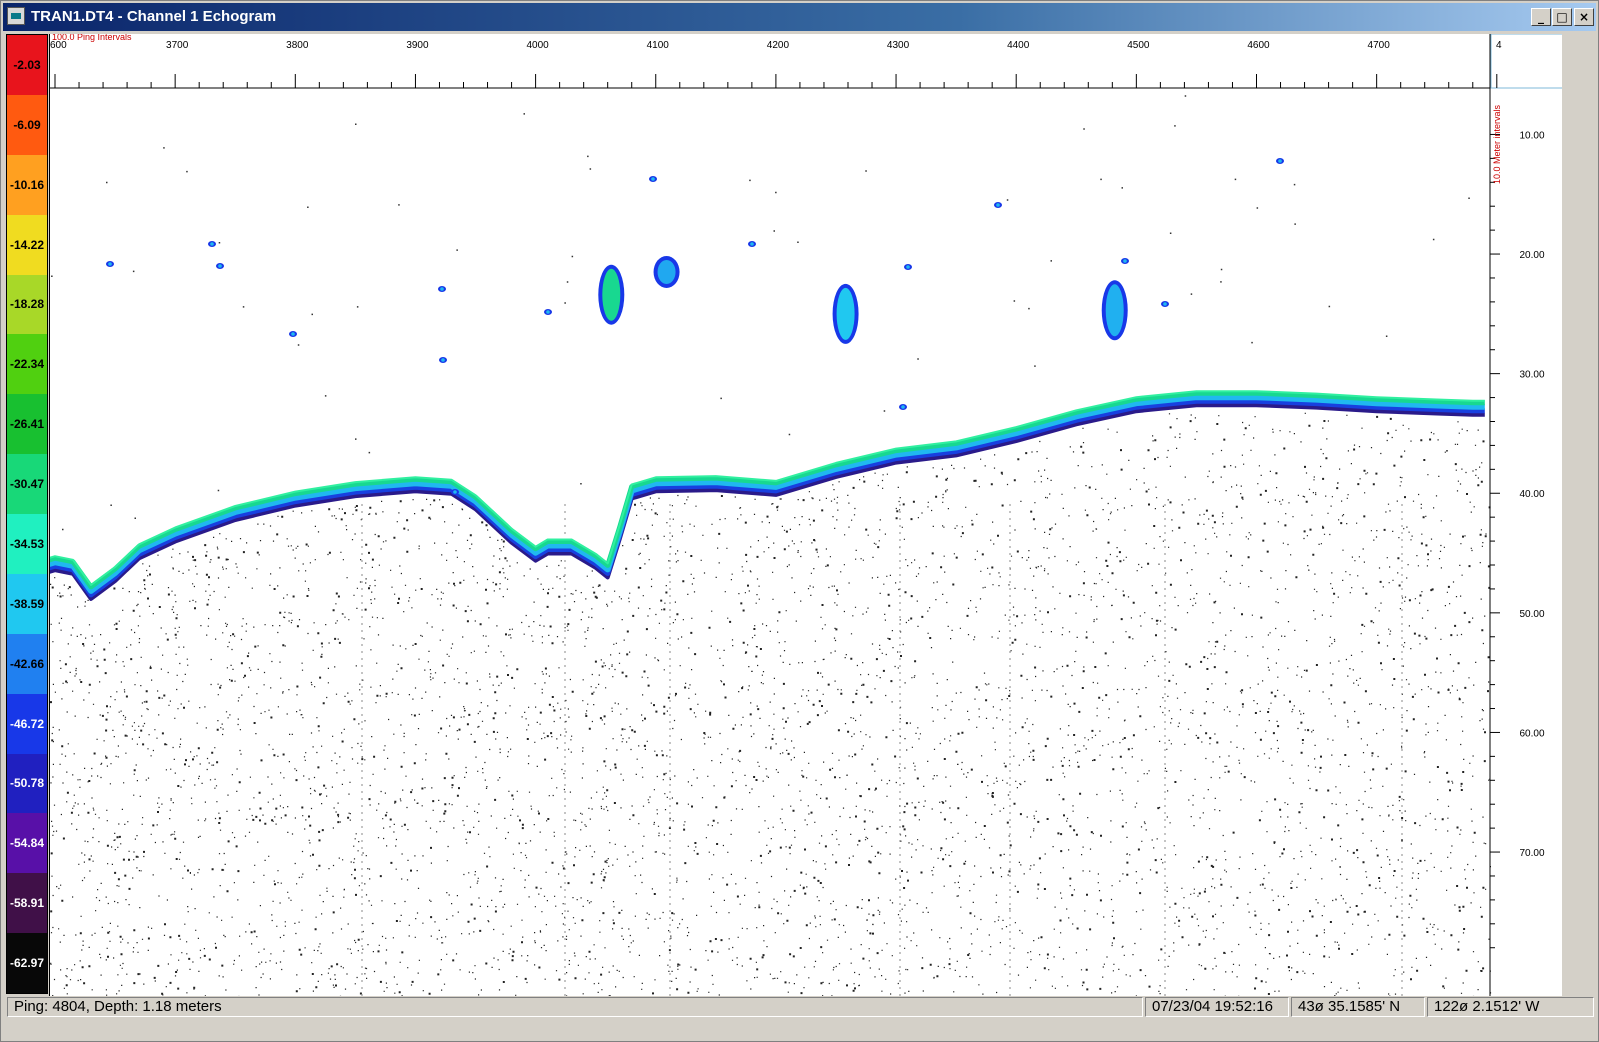 The height and width of the screenshot is (1042, 1599). What do you see at coordinates (799, 17) in the screenshot?
I see `title-bar: TRAN1.DT4 - Channel 1 Echogram _ □ ×` at bounding box center [799, 17].